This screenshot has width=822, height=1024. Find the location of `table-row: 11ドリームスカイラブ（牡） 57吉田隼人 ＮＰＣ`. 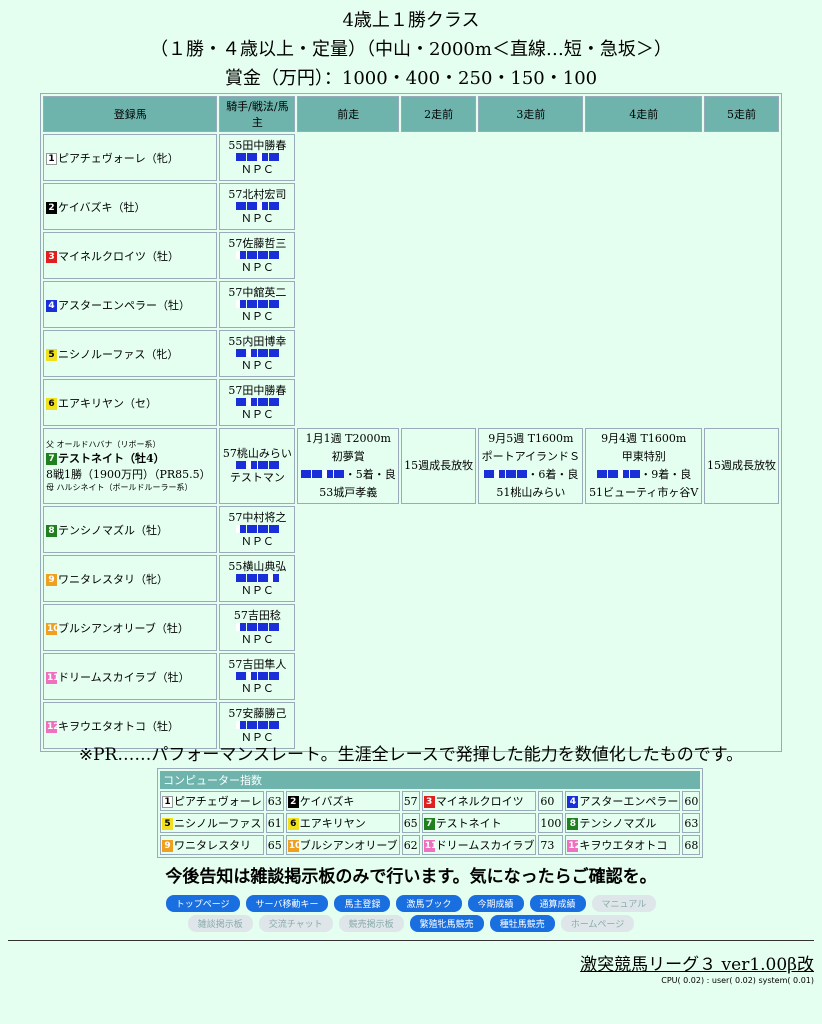

table-row: 11ドリームスカイラブ（牡） 57吉田隼人 ＮＰＣ is located at coordinates (411, 676).